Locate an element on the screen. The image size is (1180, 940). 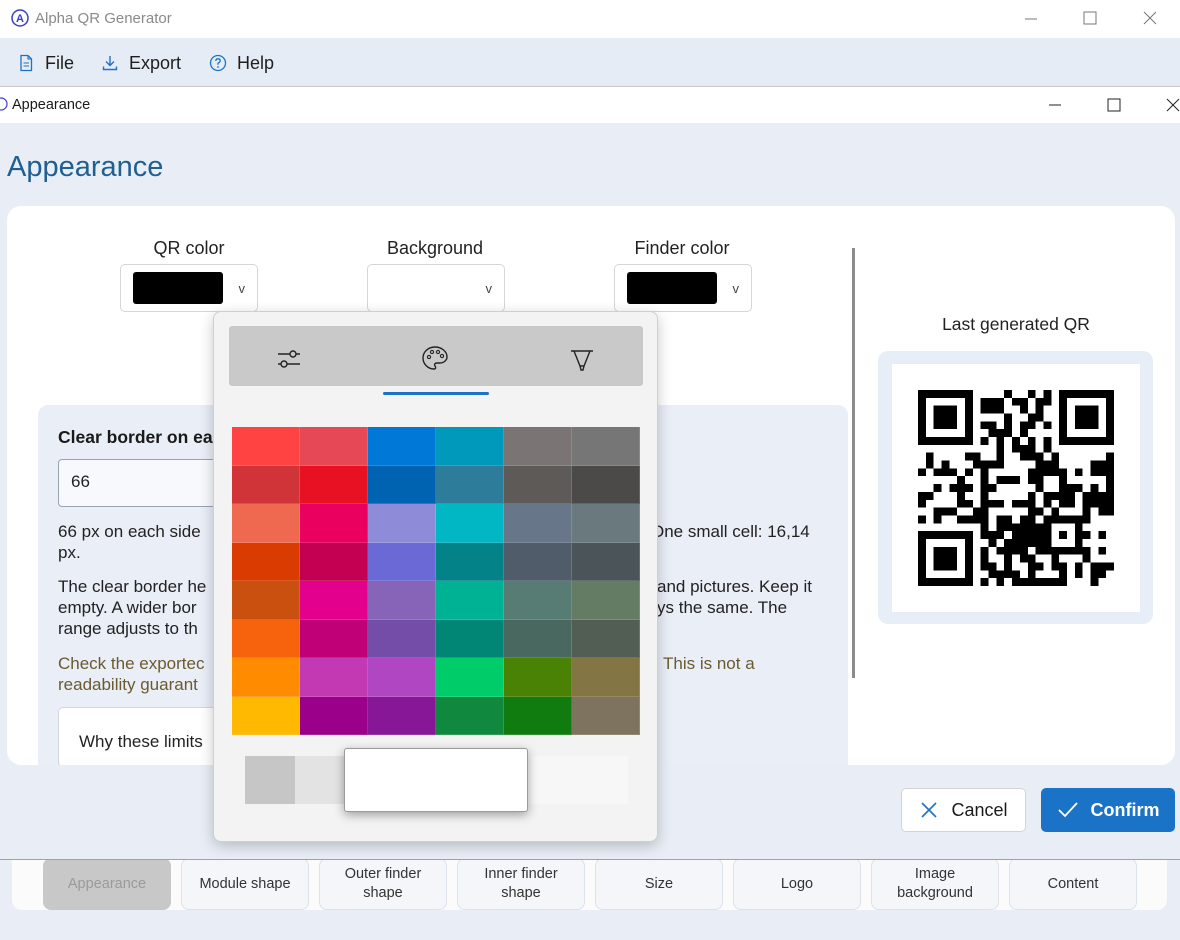
why-limits-label: Why these limits is located at coordinates (141, 741).